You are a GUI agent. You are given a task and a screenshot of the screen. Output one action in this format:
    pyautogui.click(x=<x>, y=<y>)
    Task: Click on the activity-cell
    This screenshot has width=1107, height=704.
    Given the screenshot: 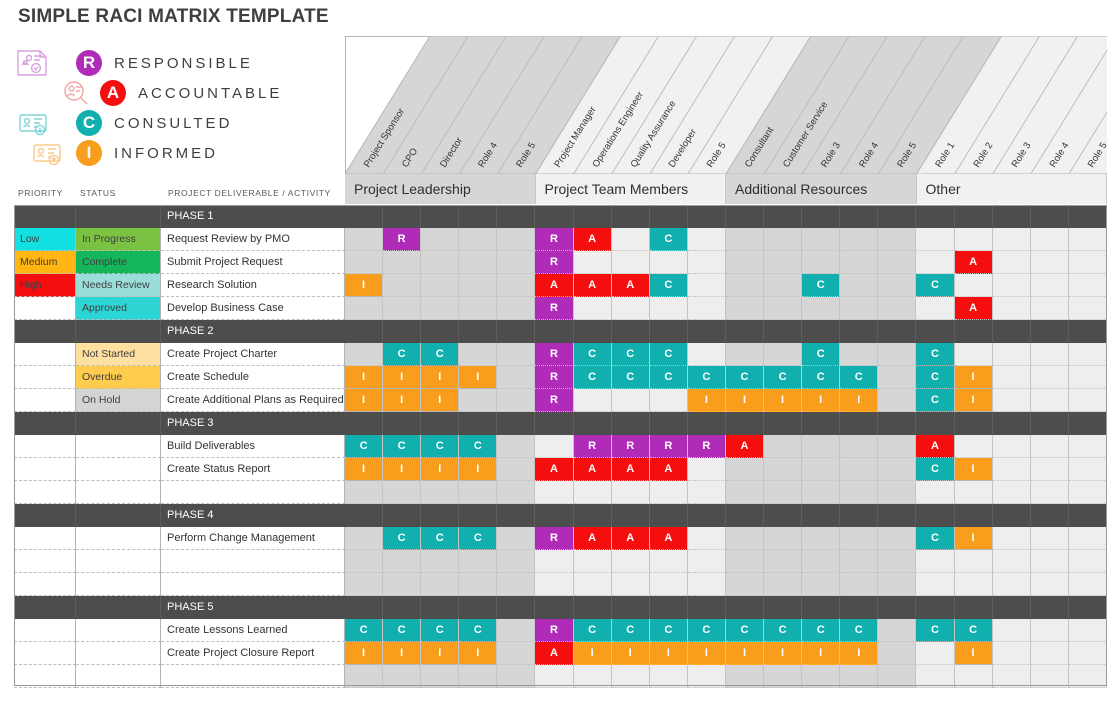 What is the action you would take?
    pyautogui.click(x=253, y=561)
    